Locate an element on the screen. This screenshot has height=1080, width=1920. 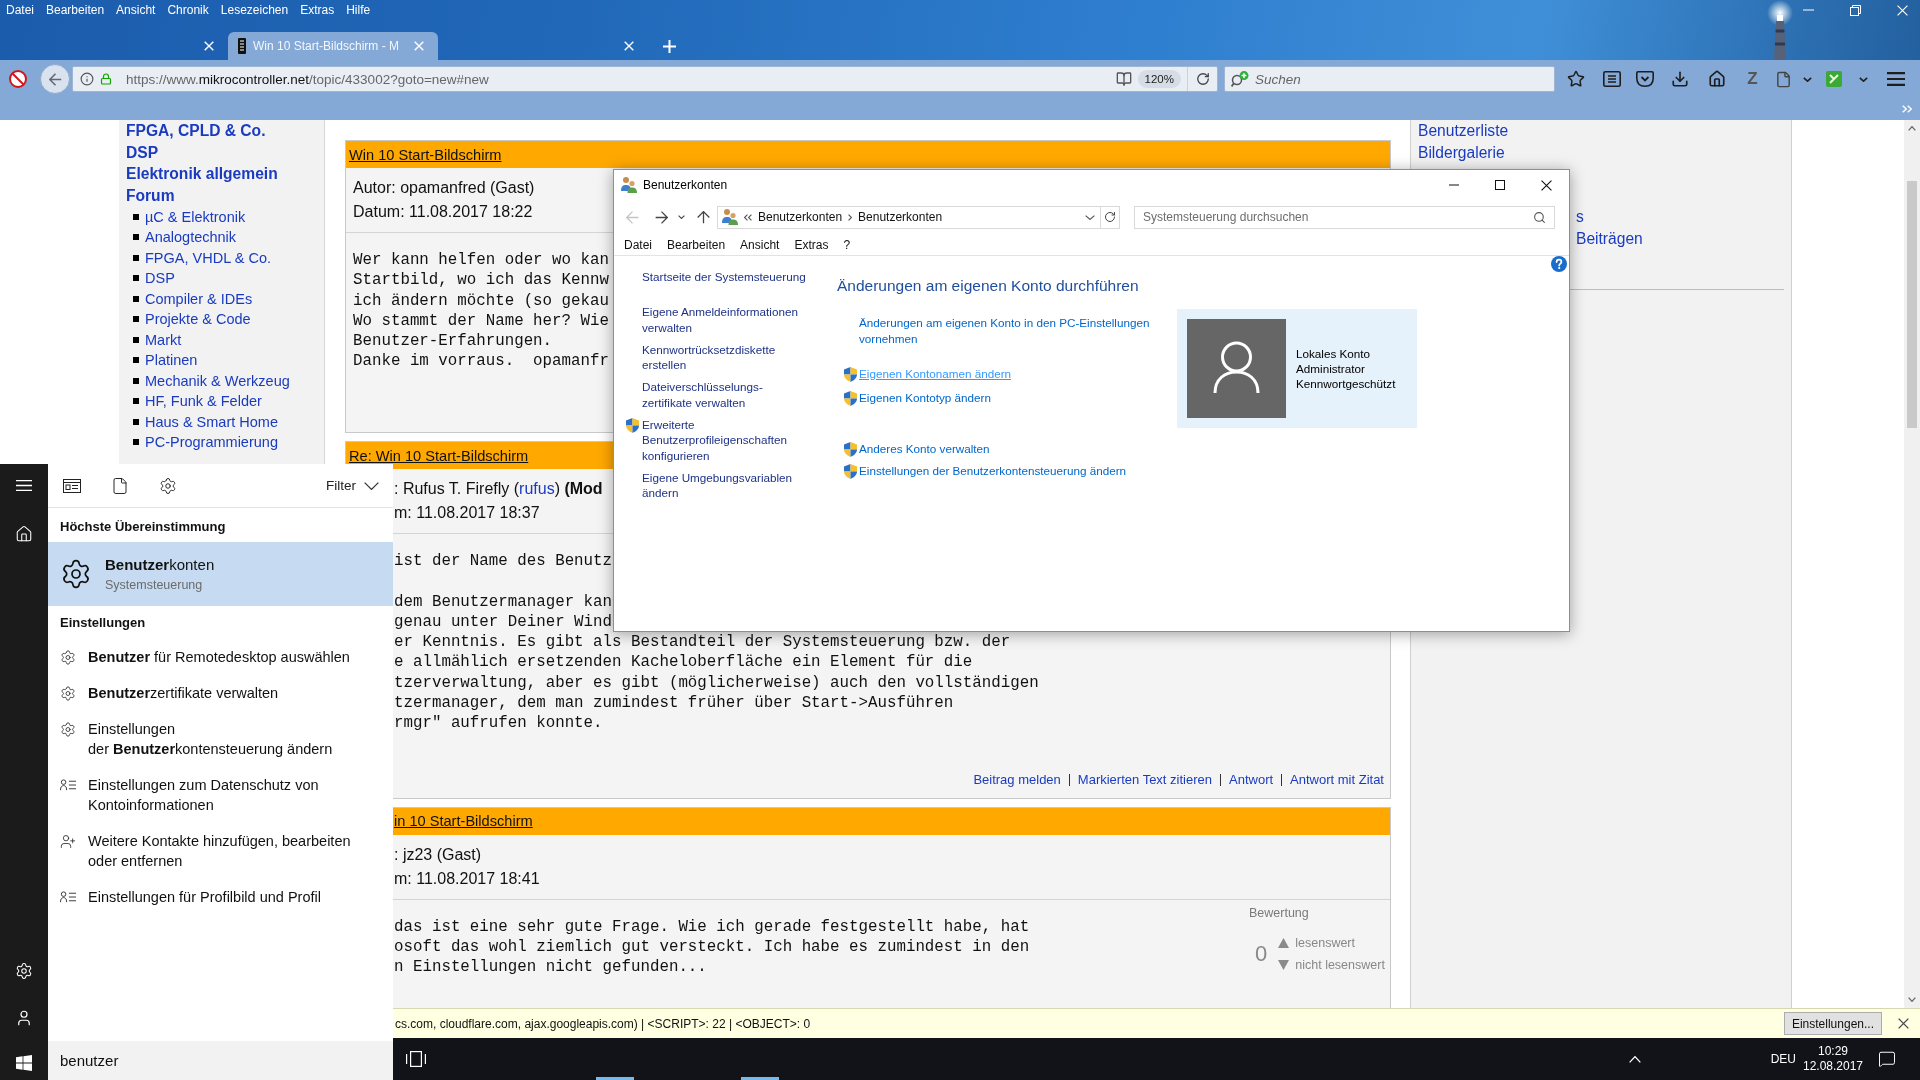
sidebar-link: Benutzerliste is located at coordinates (1463, 131).